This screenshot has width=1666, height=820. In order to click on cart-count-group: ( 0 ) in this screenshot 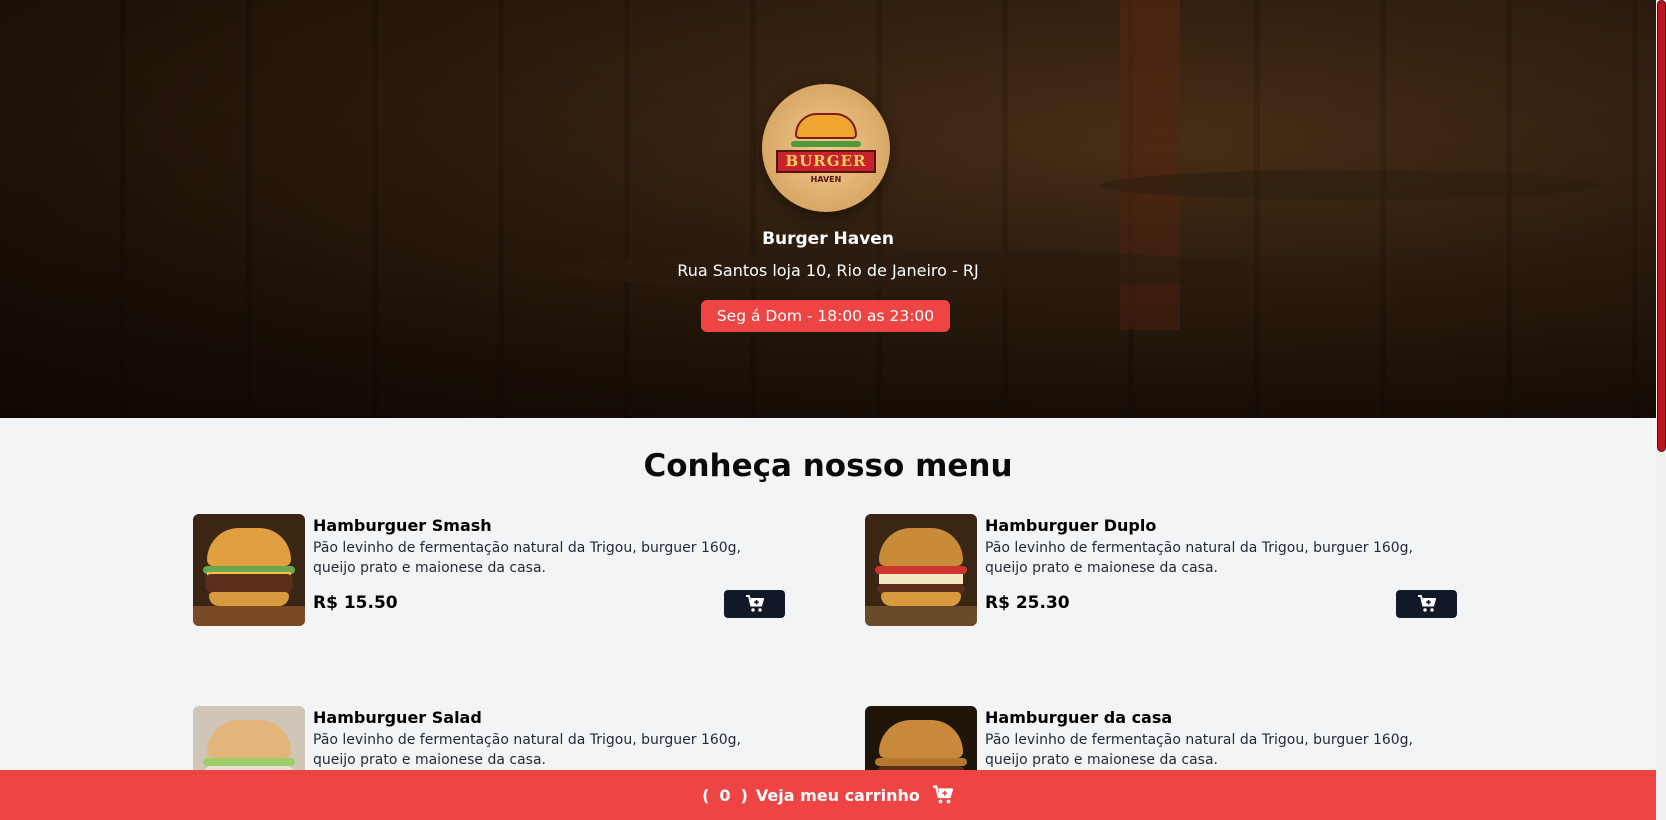, I will do `click(725, 795)`.